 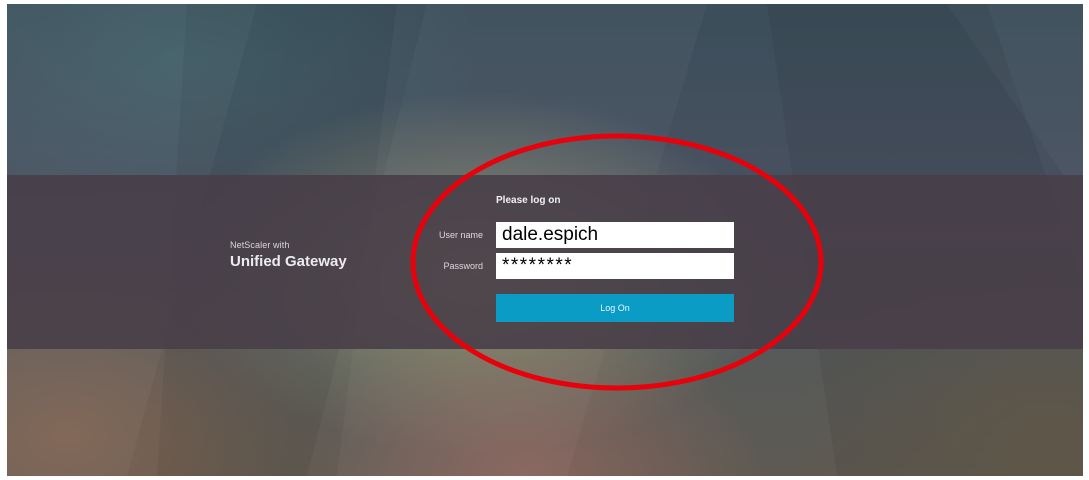 I want to click on brand-title: Unified Gateway, so click(x=288, y=261).